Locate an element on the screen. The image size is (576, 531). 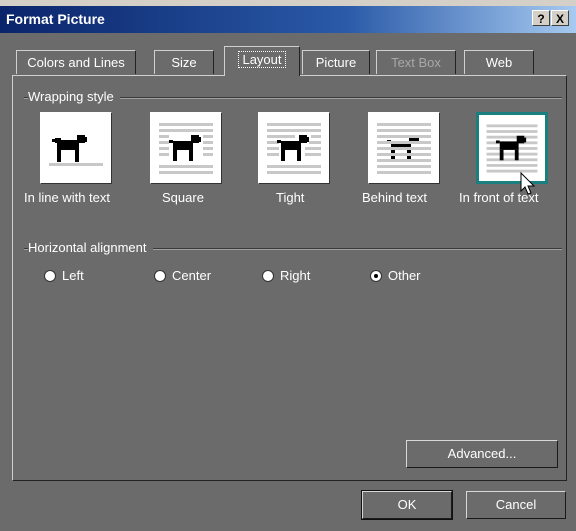
radio-other: Other is located at coordinates (395, 275).